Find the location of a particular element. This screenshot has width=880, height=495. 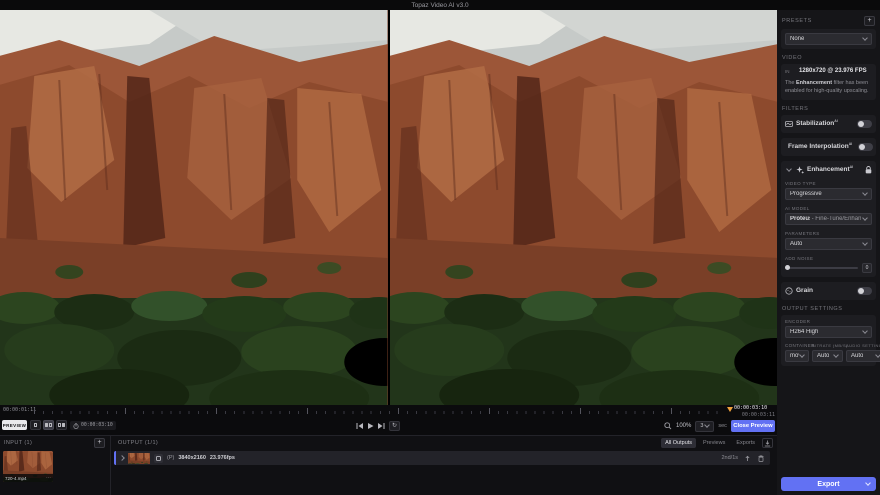

add-noise-label: Add Noise is located at coordinates (799, 258).